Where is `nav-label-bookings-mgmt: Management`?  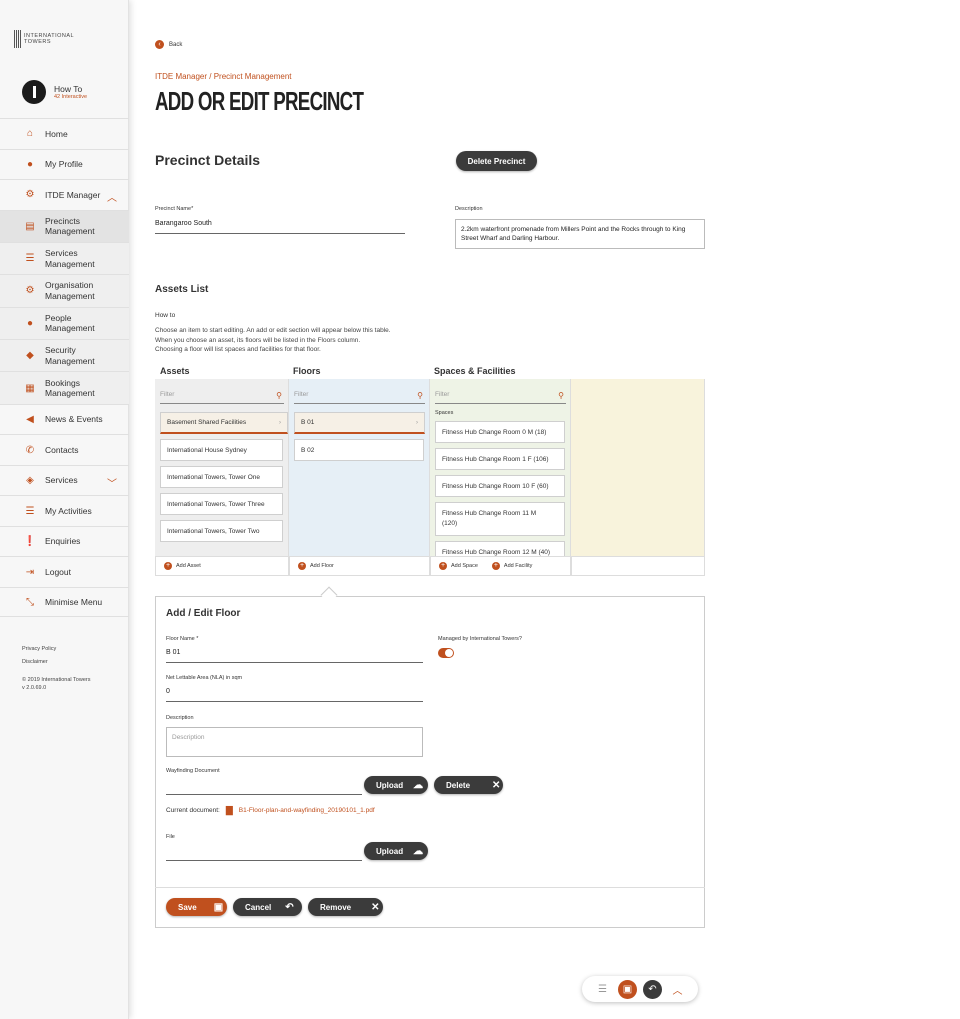
nav-label-bookings-mgmt: Management is located at coordinates (70, 393).